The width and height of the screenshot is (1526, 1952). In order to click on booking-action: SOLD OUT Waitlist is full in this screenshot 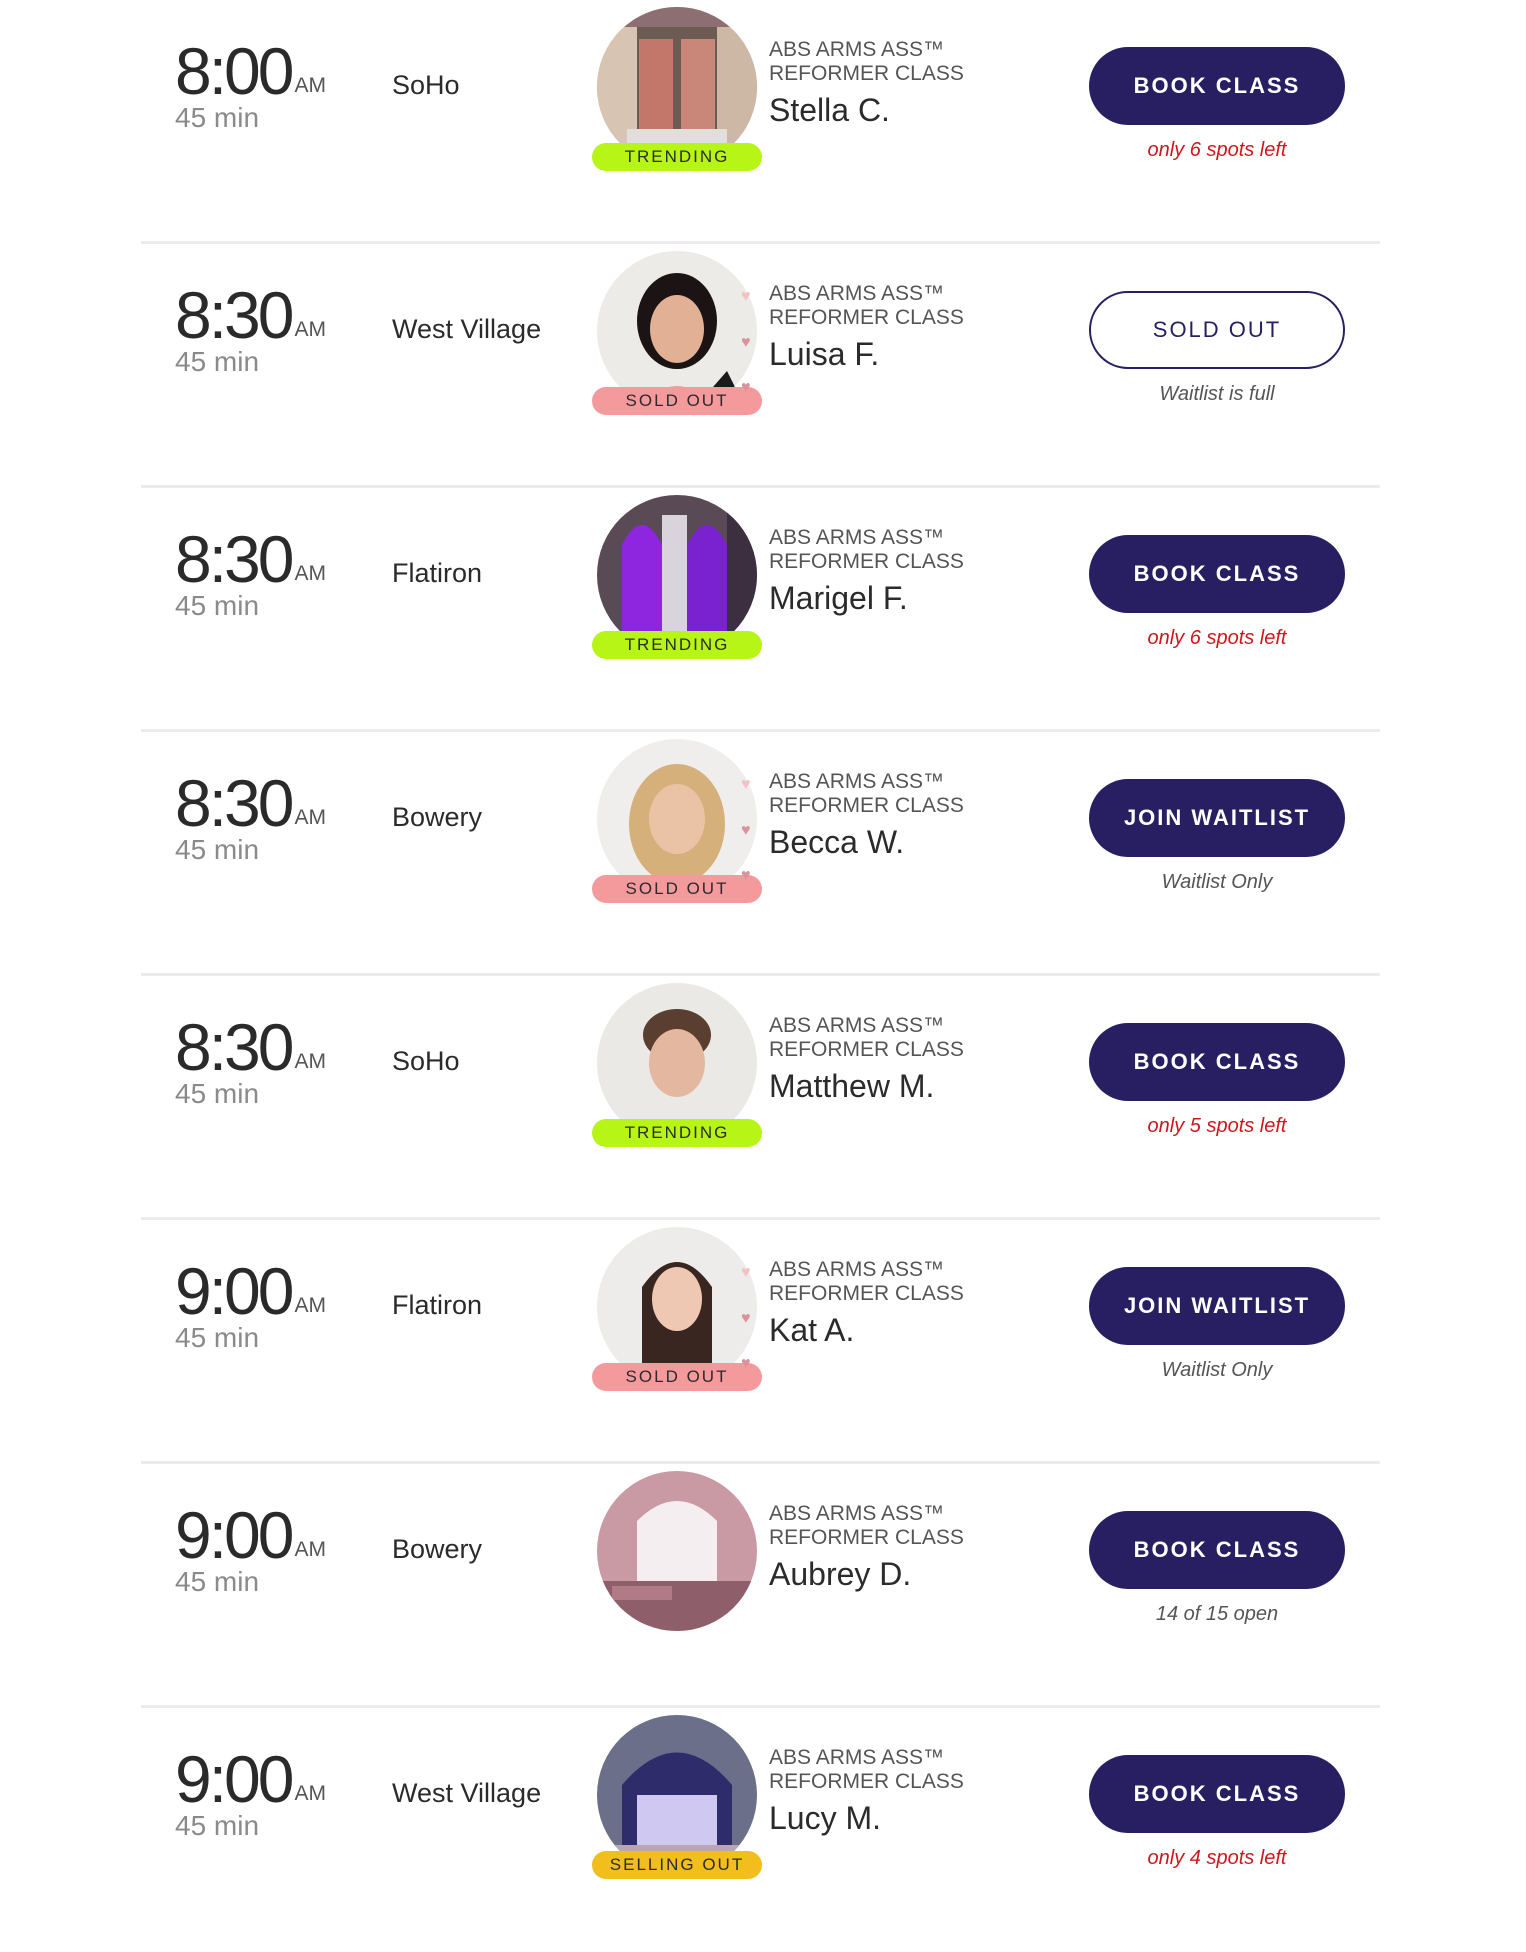, I will do `click(1217, 348)`.